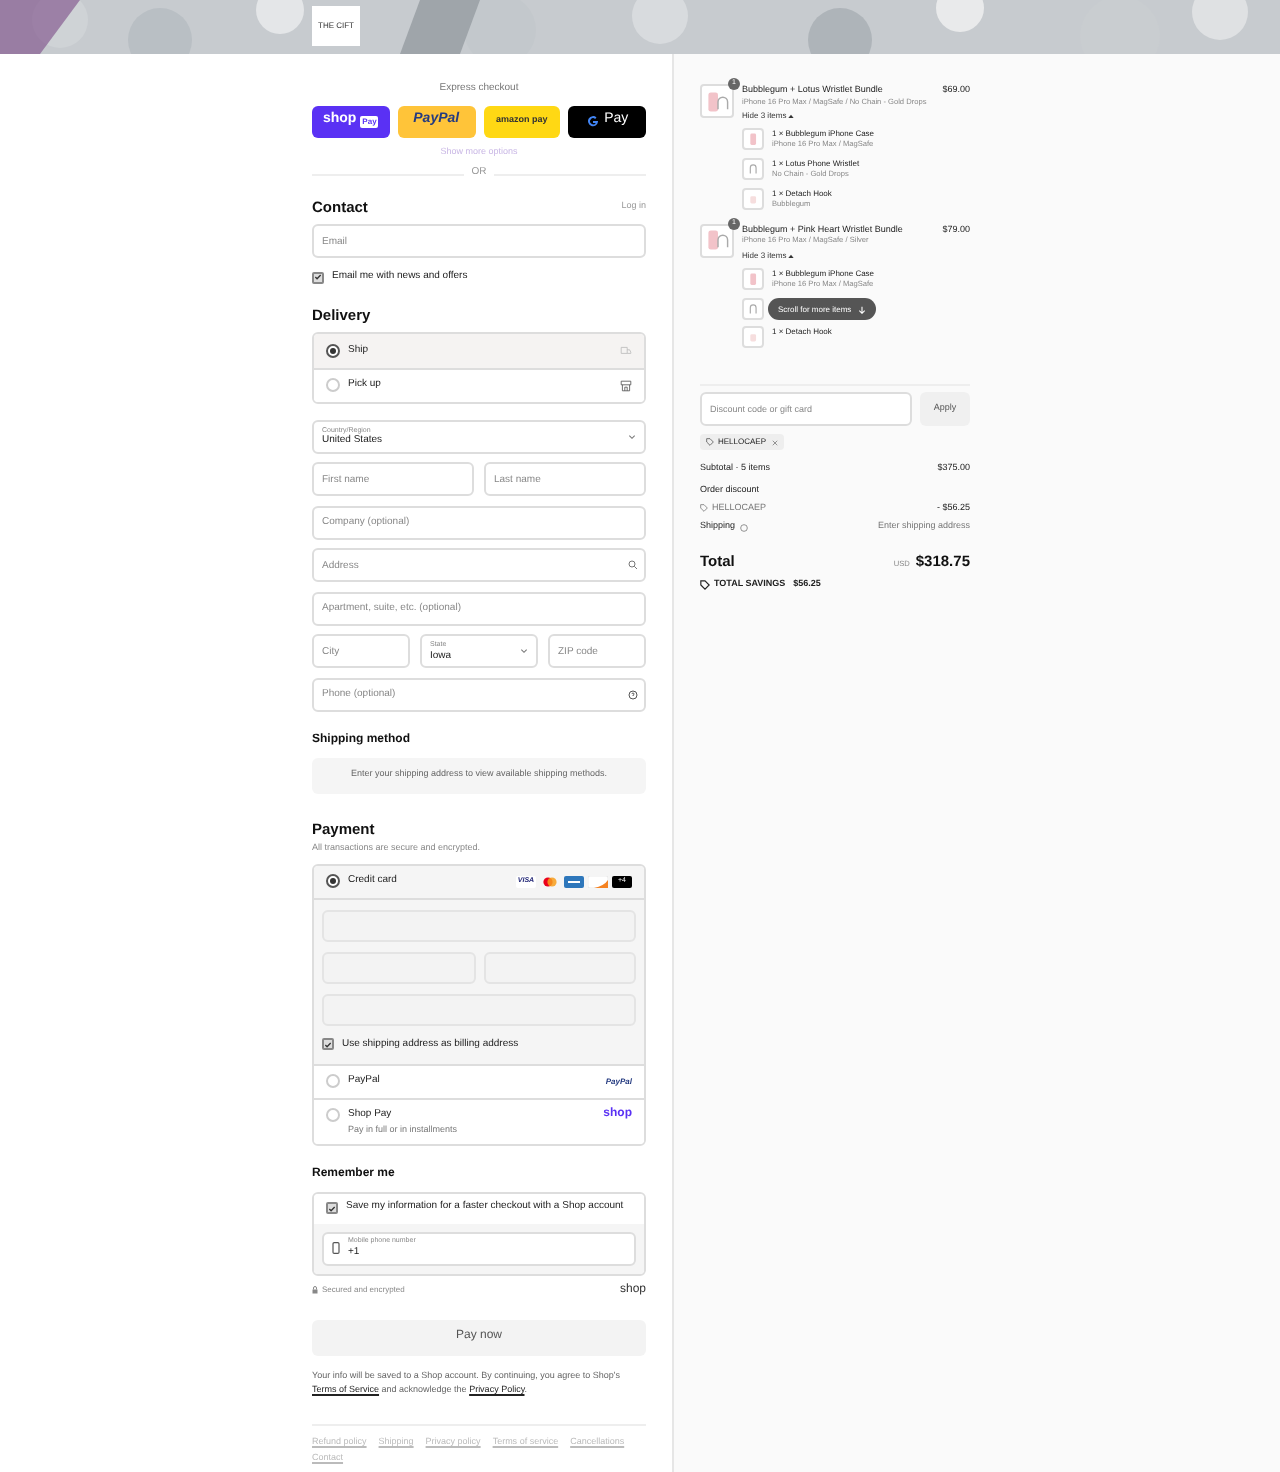  I want to click on search-icon, so click(633, 565).